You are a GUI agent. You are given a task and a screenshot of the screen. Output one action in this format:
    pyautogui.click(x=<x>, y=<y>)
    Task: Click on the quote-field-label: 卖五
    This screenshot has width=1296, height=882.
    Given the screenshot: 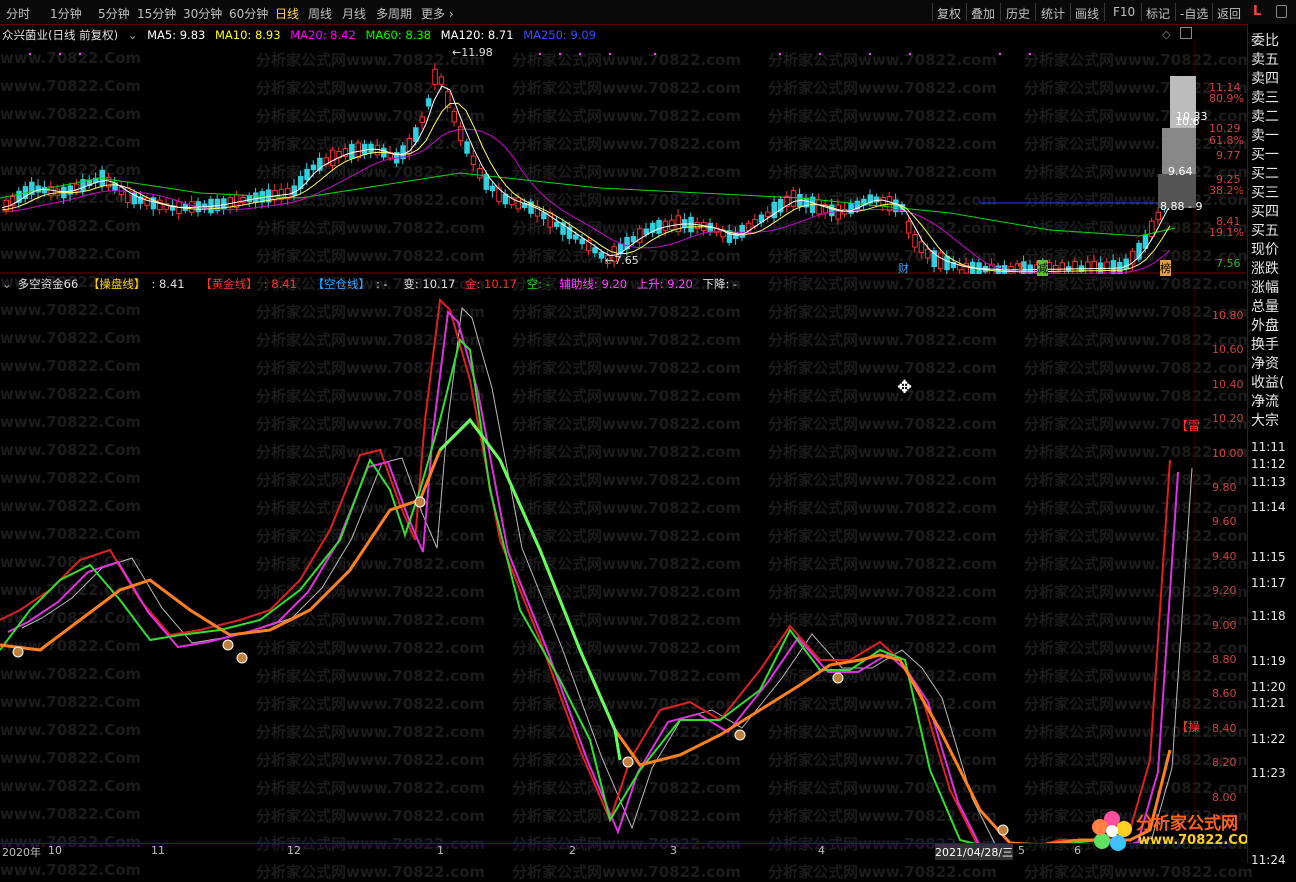 What is the action you would take?
    pyautogui.click(x=1265, y=60)
    